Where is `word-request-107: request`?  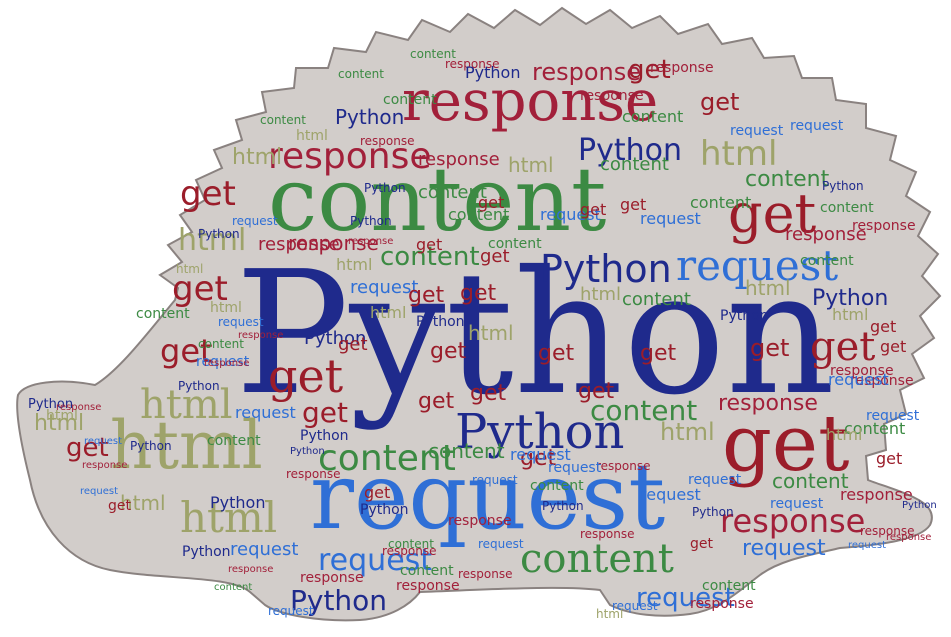 word-request-107: request is located at coordinates (255, 221).